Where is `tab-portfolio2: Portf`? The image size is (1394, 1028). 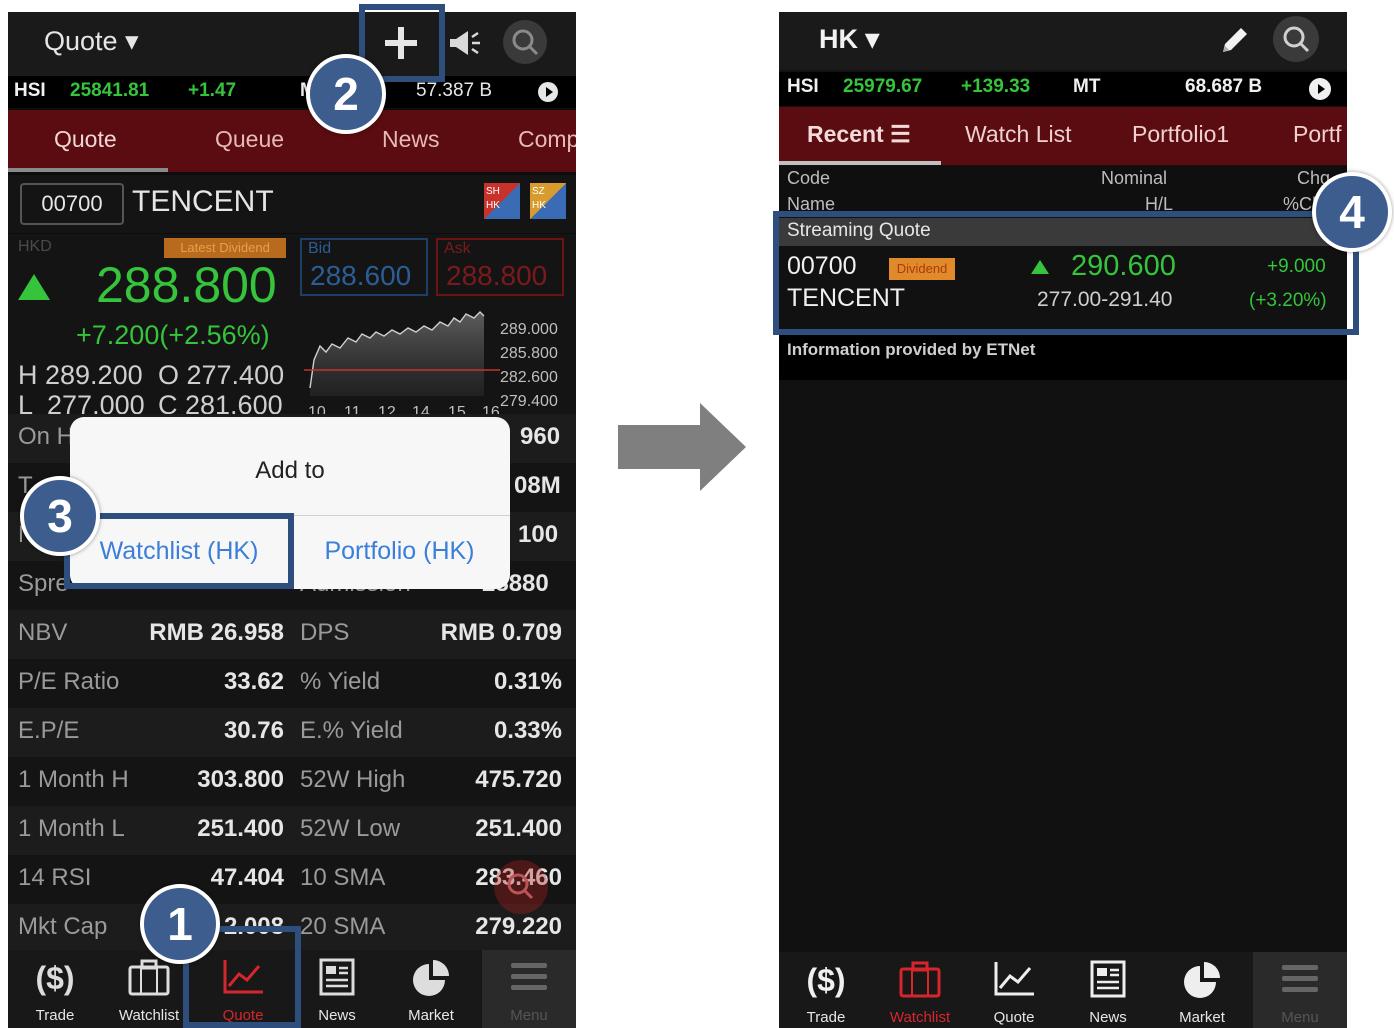
tab-portfolio2: Portf is located at coordinates (1317, 134).